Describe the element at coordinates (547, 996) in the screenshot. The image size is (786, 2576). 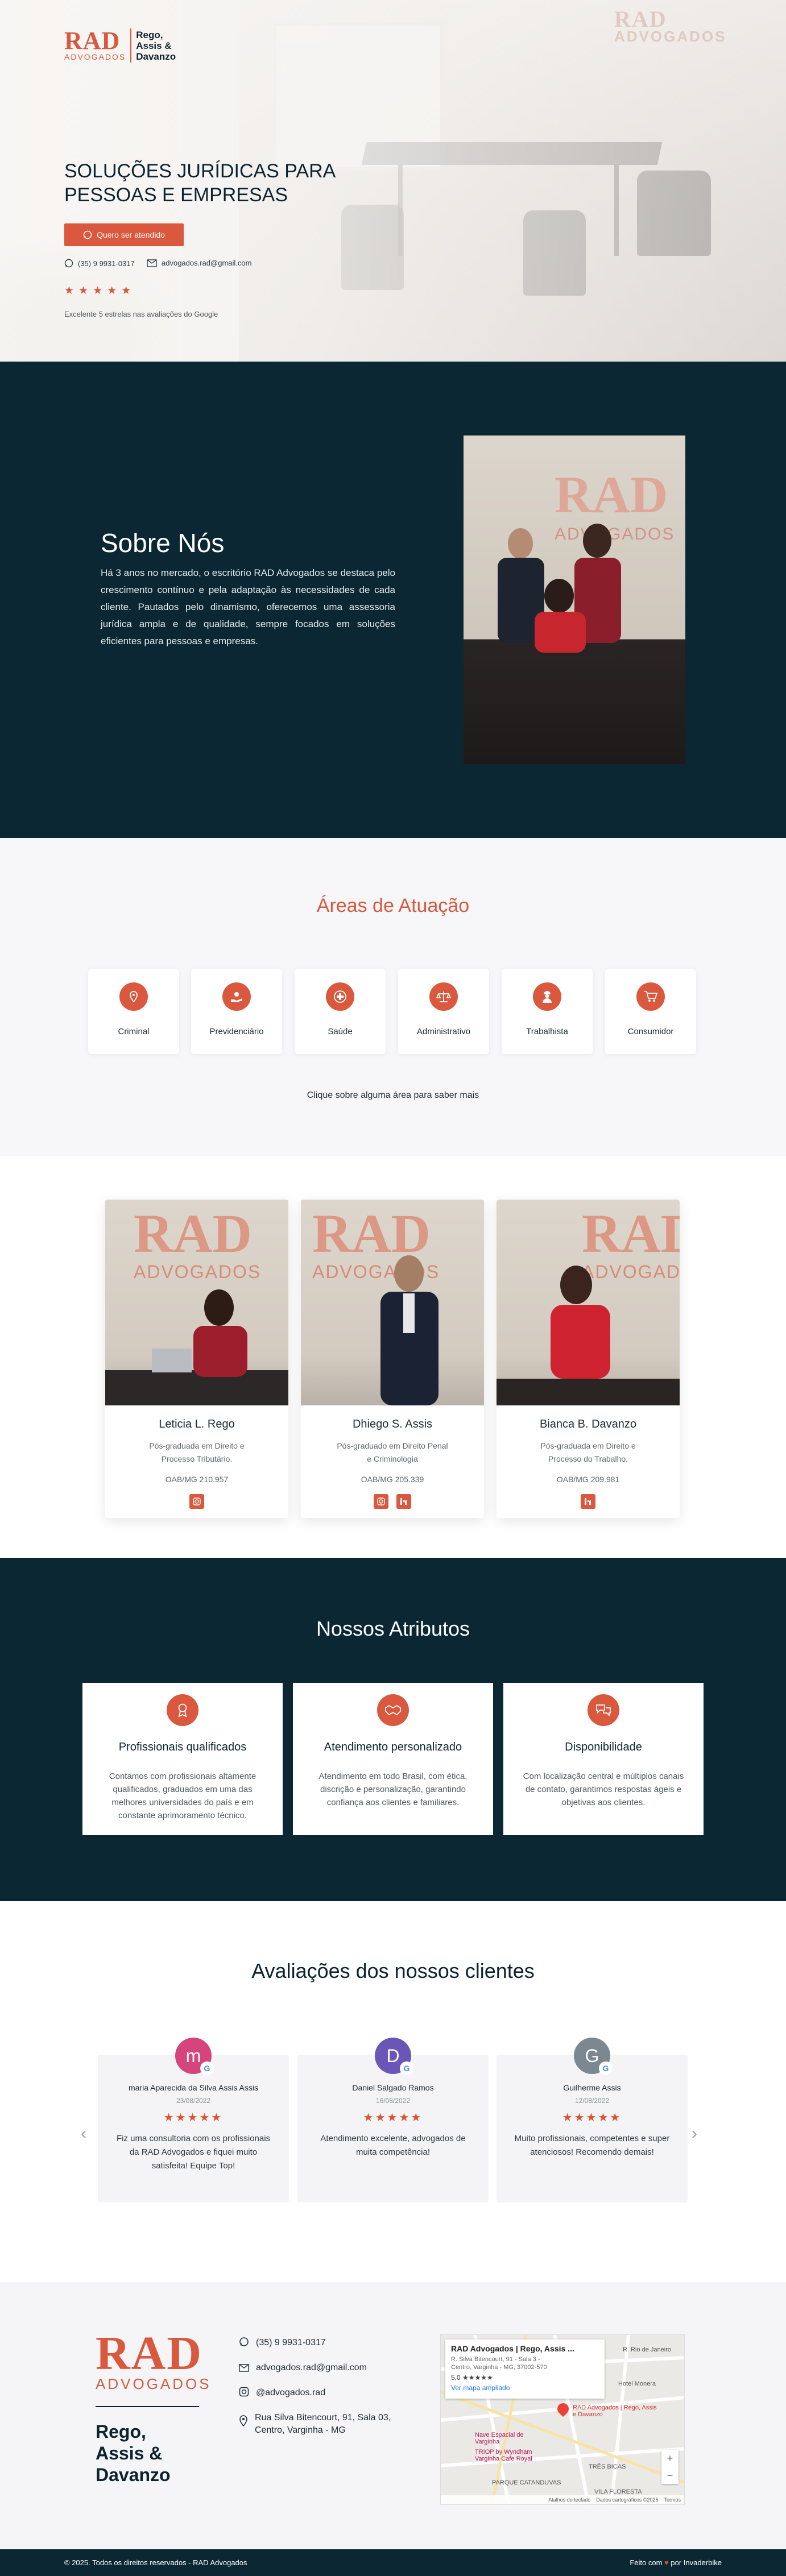
I see `worker-icon` at that location.